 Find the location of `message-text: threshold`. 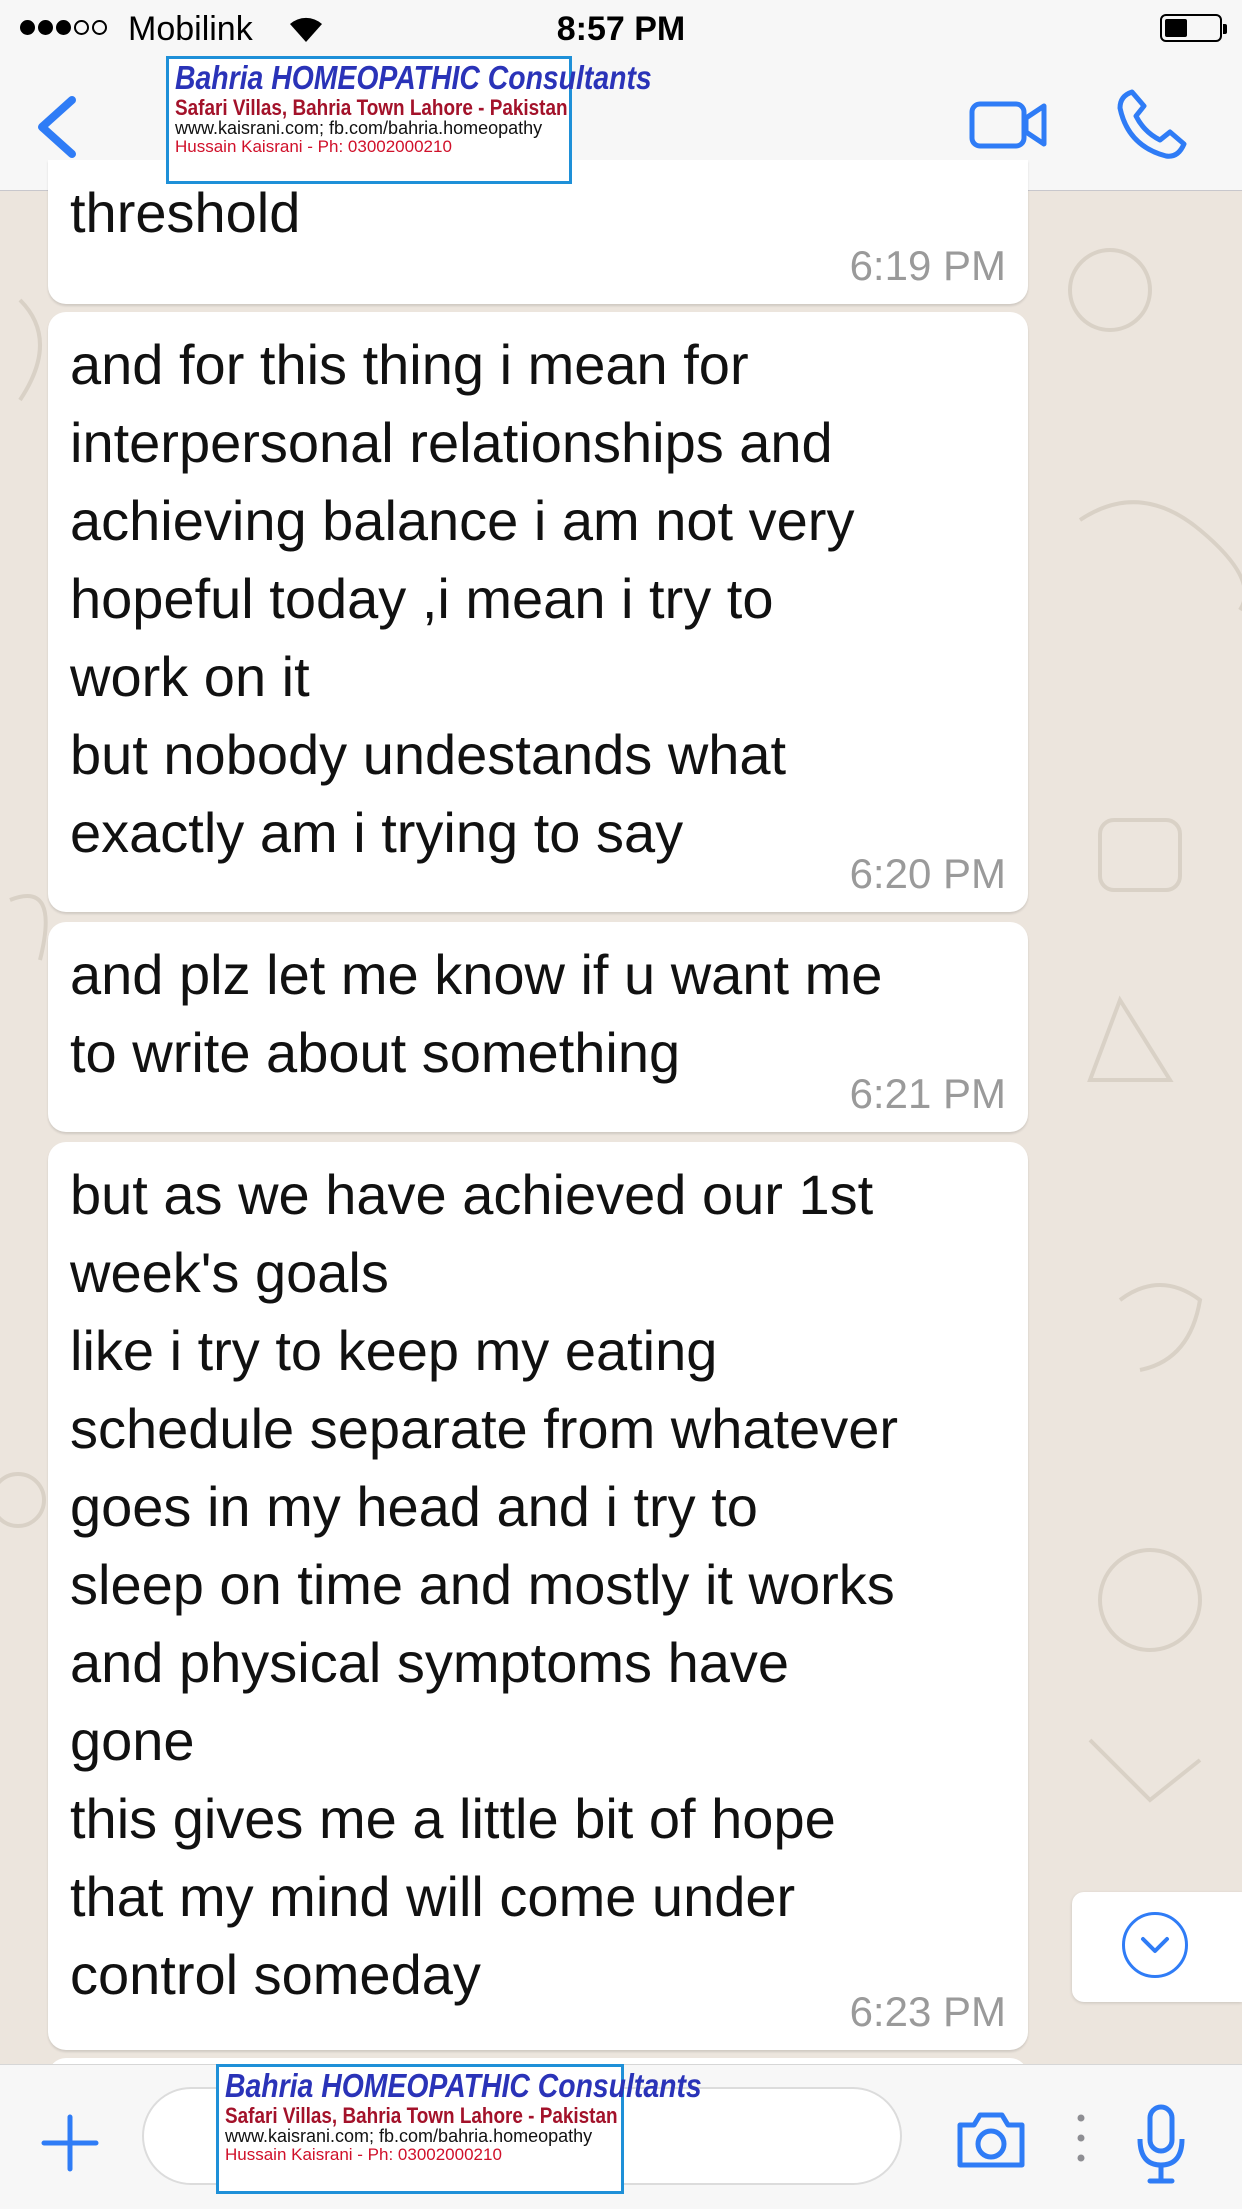

message-text: threshold is located at coordinates (185, 212).